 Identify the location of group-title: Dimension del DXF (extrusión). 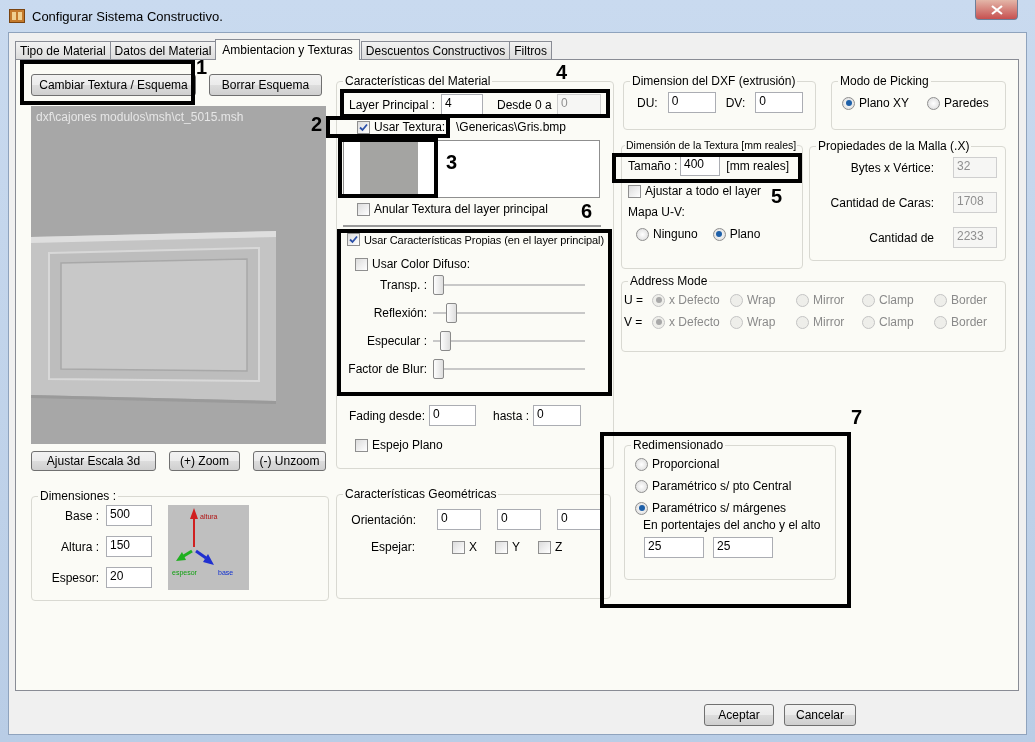
(714, 81).